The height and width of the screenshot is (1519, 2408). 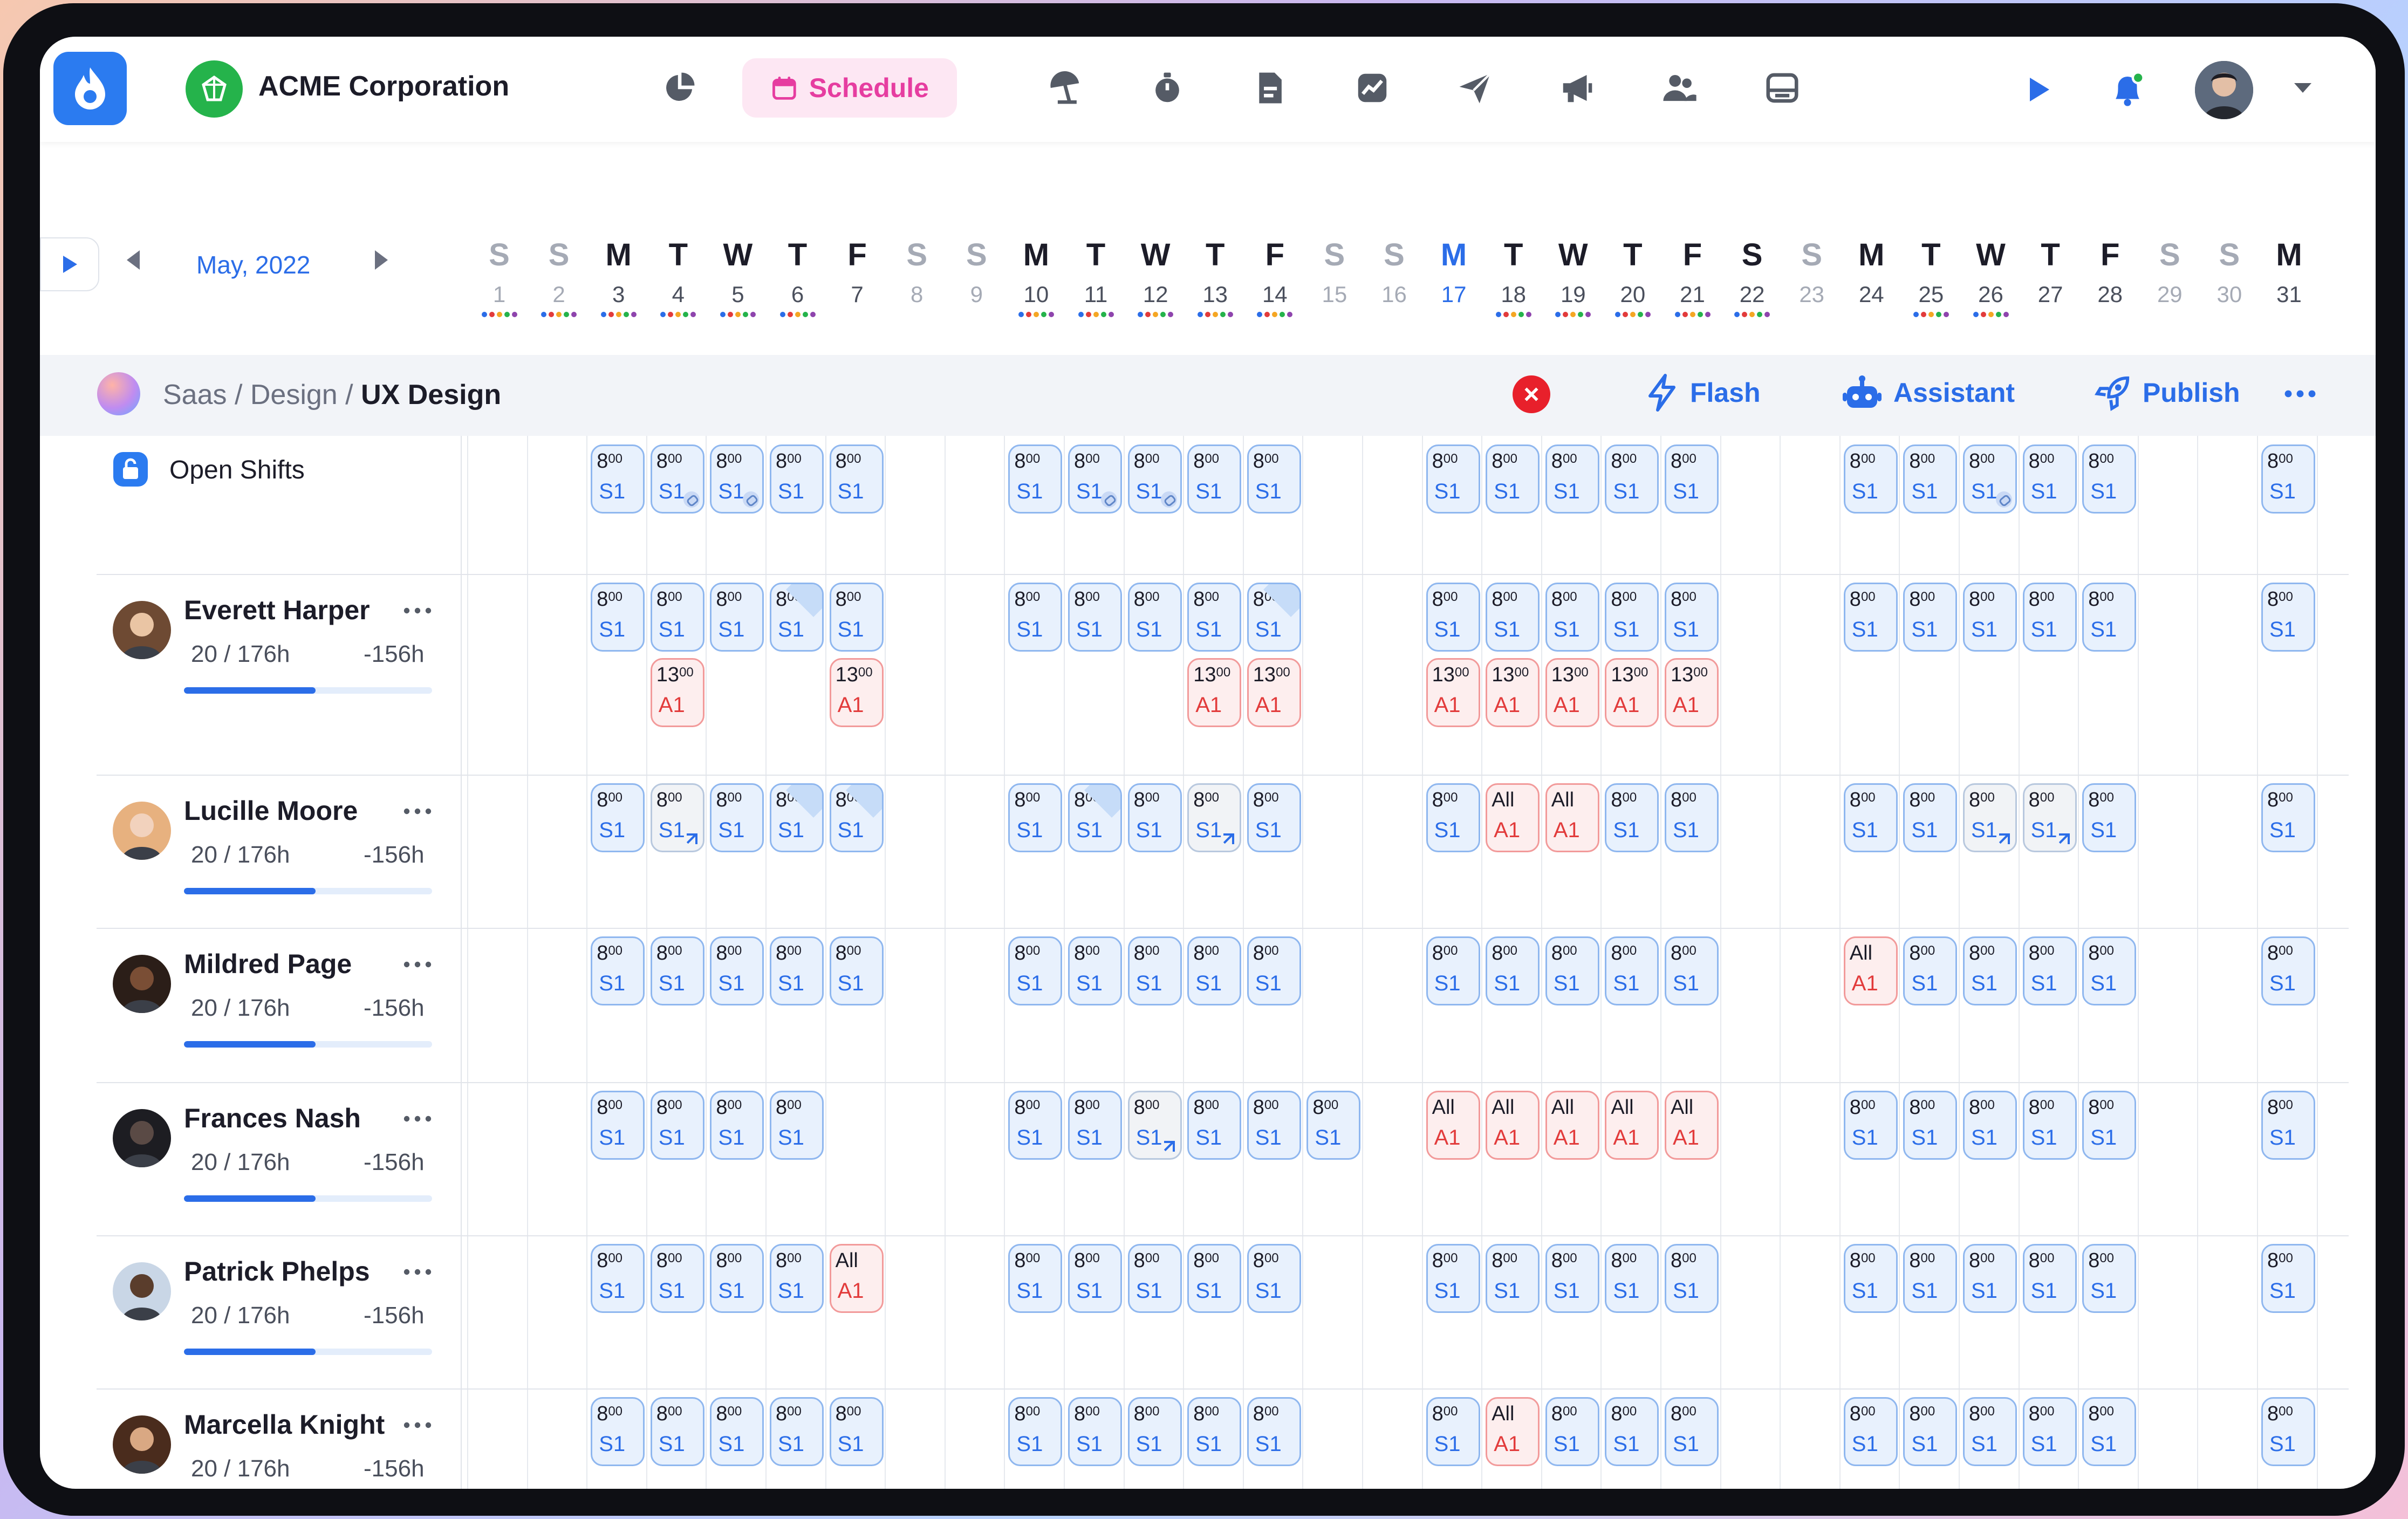 What do you see at coordinates (133, 261) in the screenshot?
I see `previous-month-button` at bounding box center [133, 261].